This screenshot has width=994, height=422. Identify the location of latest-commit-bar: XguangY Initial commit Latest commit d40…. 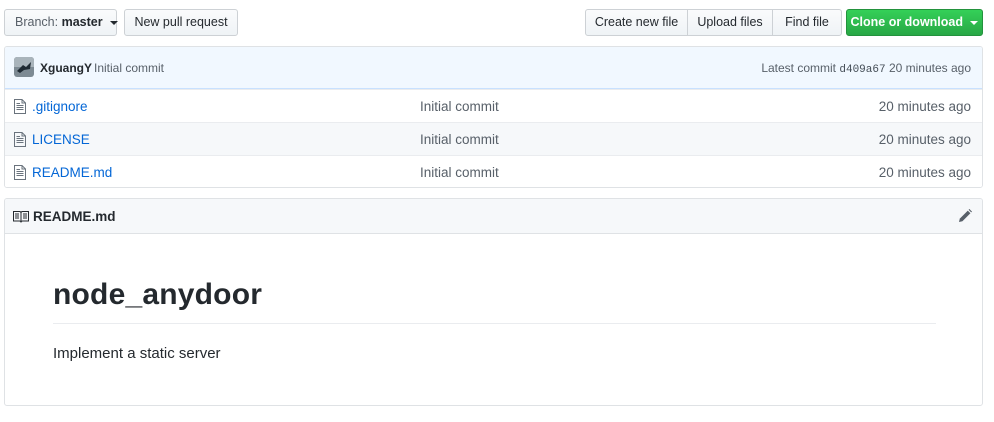
(493, 68).